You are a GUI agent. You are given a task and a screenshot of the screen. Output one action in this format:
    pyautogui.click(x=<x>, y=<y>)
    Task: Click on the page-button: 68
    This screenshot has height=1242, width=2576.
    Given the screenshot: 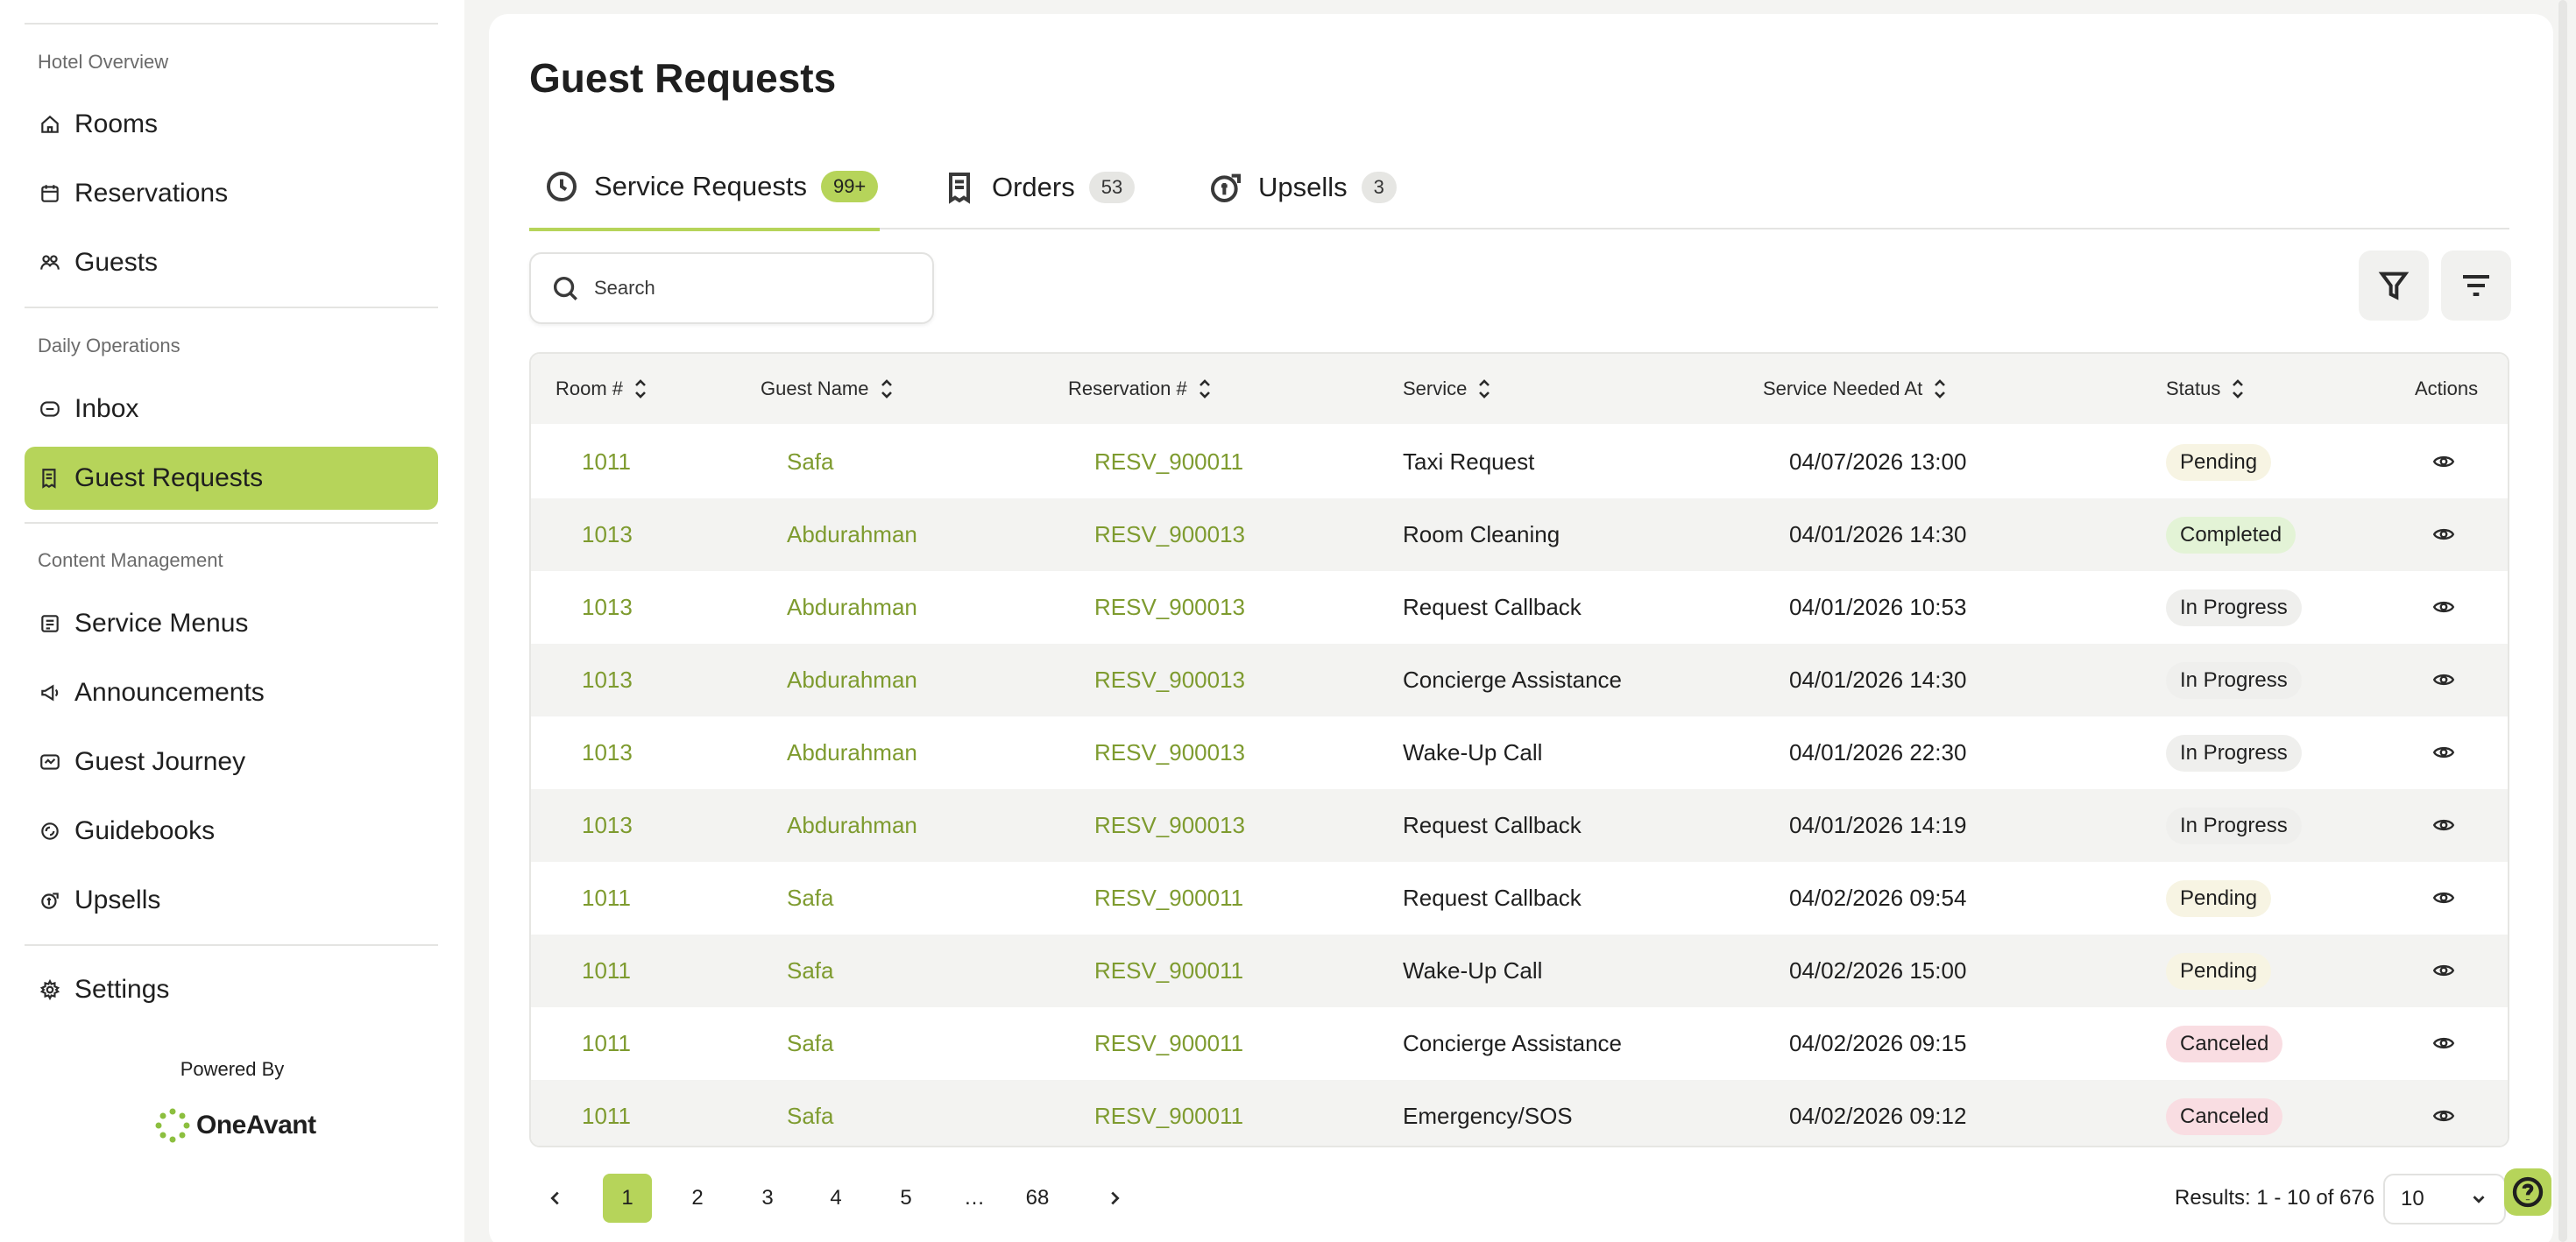 What is the action you would take?
    pyautogui.click(x=1037, y=1198)
    